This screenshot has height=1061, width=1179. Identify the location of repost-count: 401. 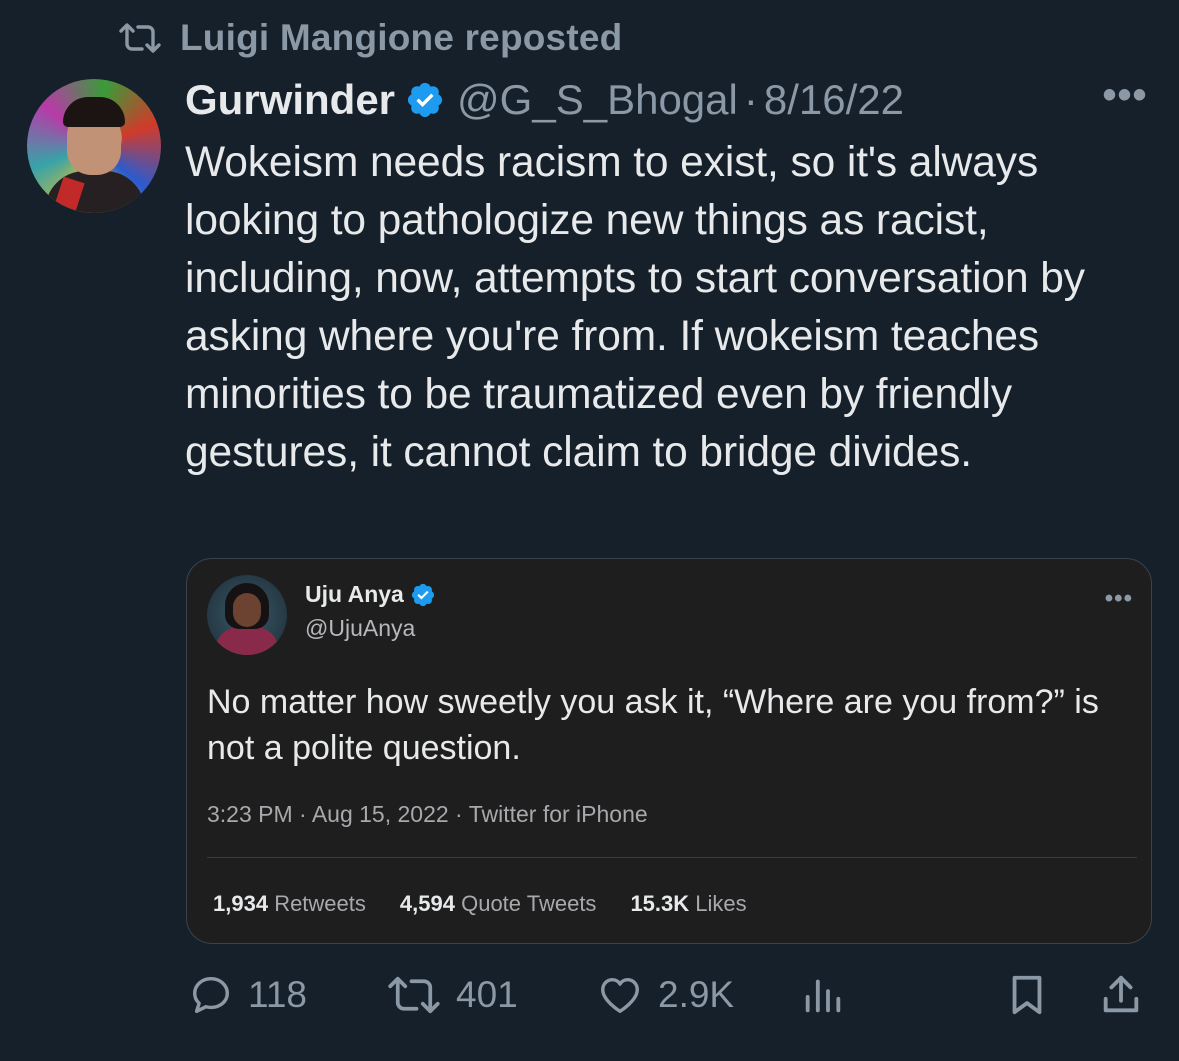
(487, 994).